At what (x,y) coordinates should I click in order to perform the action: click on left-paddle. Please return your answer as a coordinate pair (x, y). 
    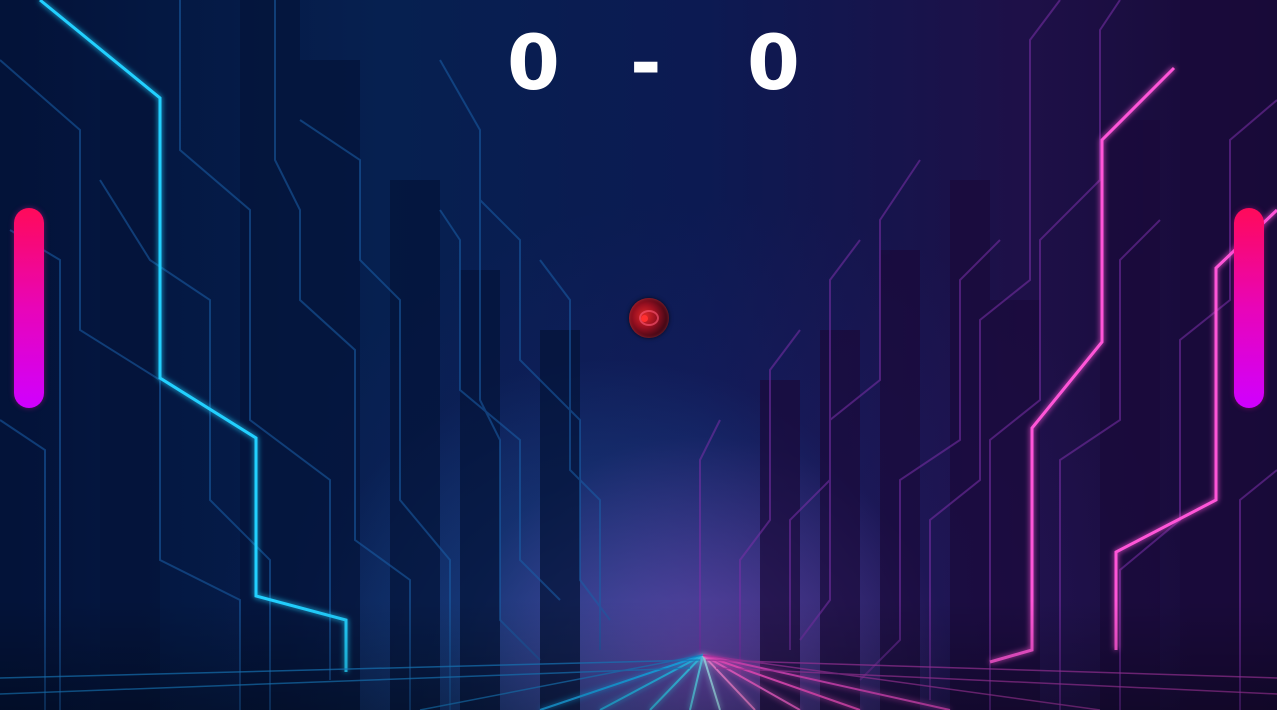
    Looking at the image, I should click on (29, 308).